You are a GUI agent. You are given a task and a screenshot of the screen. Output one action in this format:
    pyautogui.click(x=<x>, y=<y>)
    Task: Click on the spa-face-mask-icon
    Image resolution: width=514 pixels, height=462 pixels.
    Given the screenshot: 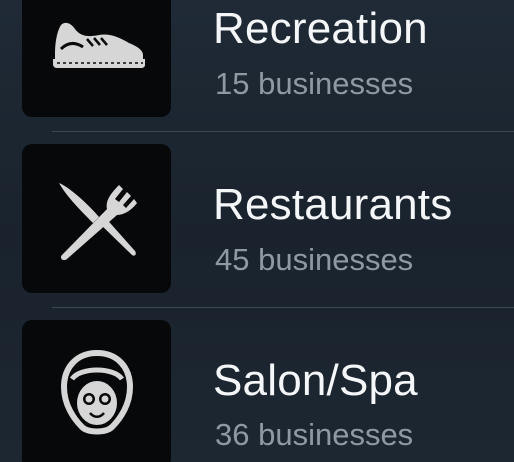 What is the action you would take?
    pyautogui.click(x=96, y=391)
    